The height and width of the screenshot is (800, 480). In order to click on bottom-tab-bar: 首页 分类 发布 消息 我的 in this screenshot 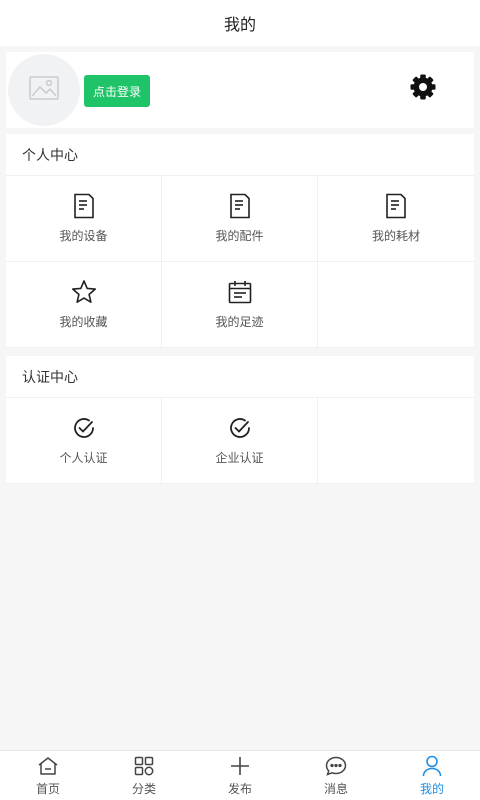, I will do `click(240, 775)`.